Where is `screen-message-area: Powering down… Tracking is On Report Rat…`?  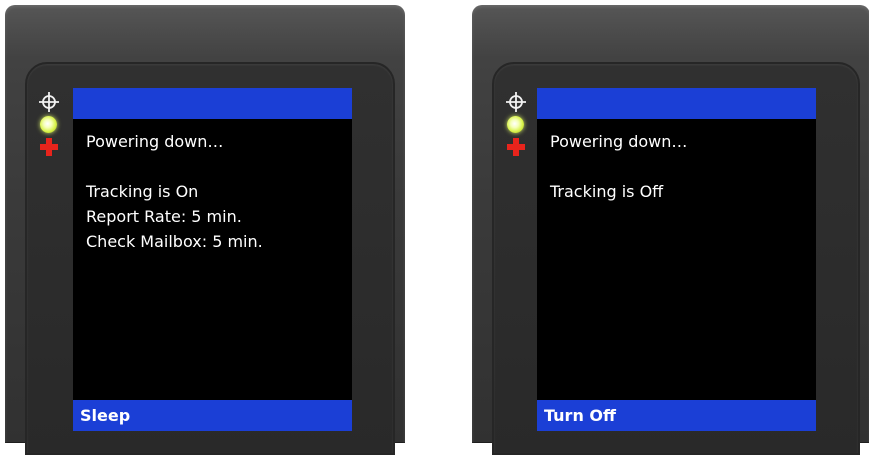 screen-message-area: Powering down… Tracking is On Report Rat… is located at coordinates (216, 191).